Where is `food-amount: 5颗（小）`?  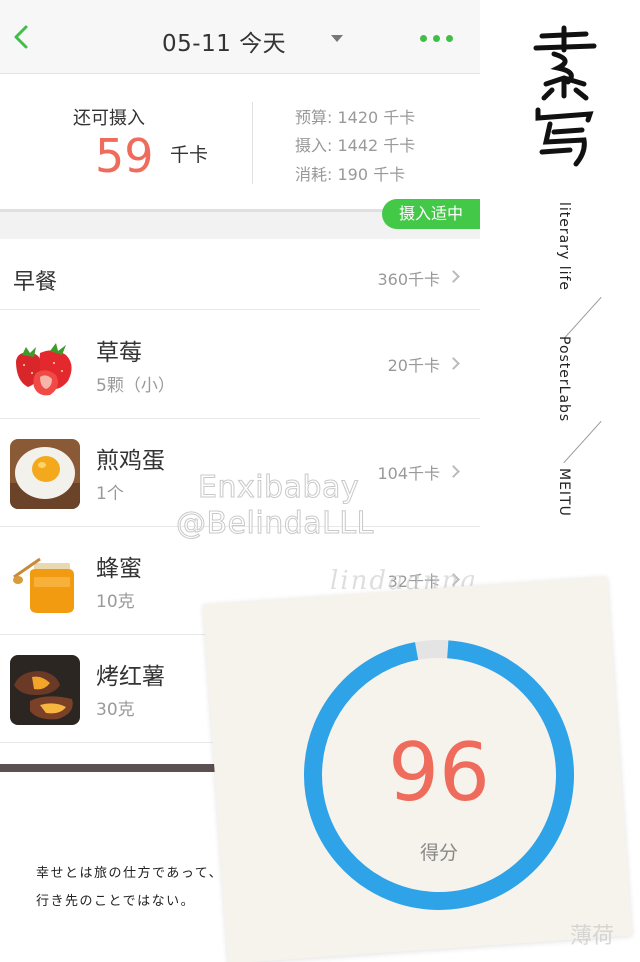 food-amount: 5颗（小） is located at coordinates (135, 386).